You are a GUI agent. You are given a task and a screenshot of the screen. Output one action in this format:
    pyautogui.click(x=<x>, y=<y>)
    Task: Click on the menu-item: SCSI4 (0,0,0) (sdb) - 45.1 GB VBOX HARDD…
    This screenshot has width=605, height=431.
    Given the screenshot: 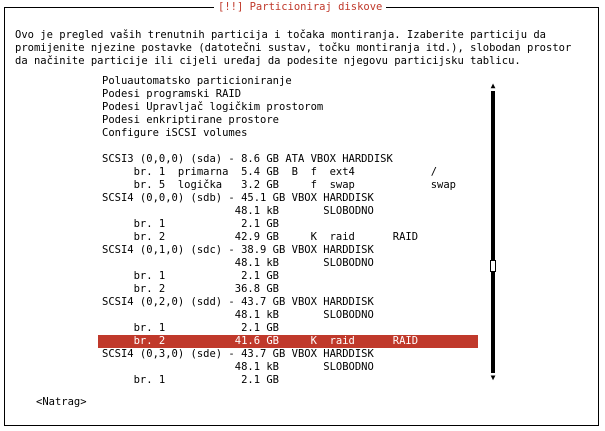 What is the action you would take?
    pyautogui.click(x=288, y=198)
    